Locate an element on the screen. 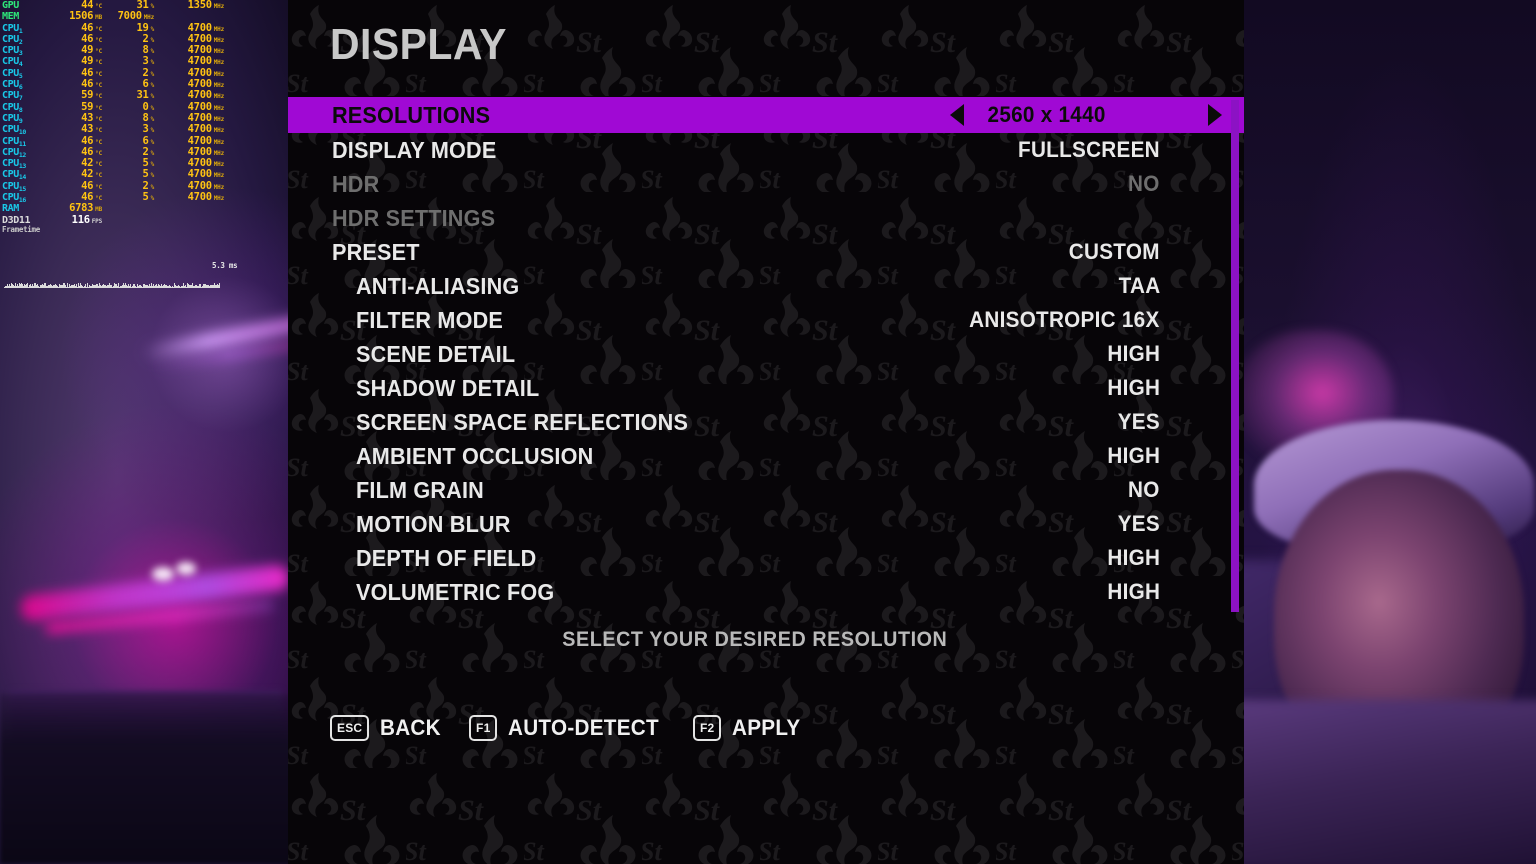 This screenshot has width=1536, height=864. setting-label: SCREEN SPACE REFLECTIONS is located at coordinates (522, 421).